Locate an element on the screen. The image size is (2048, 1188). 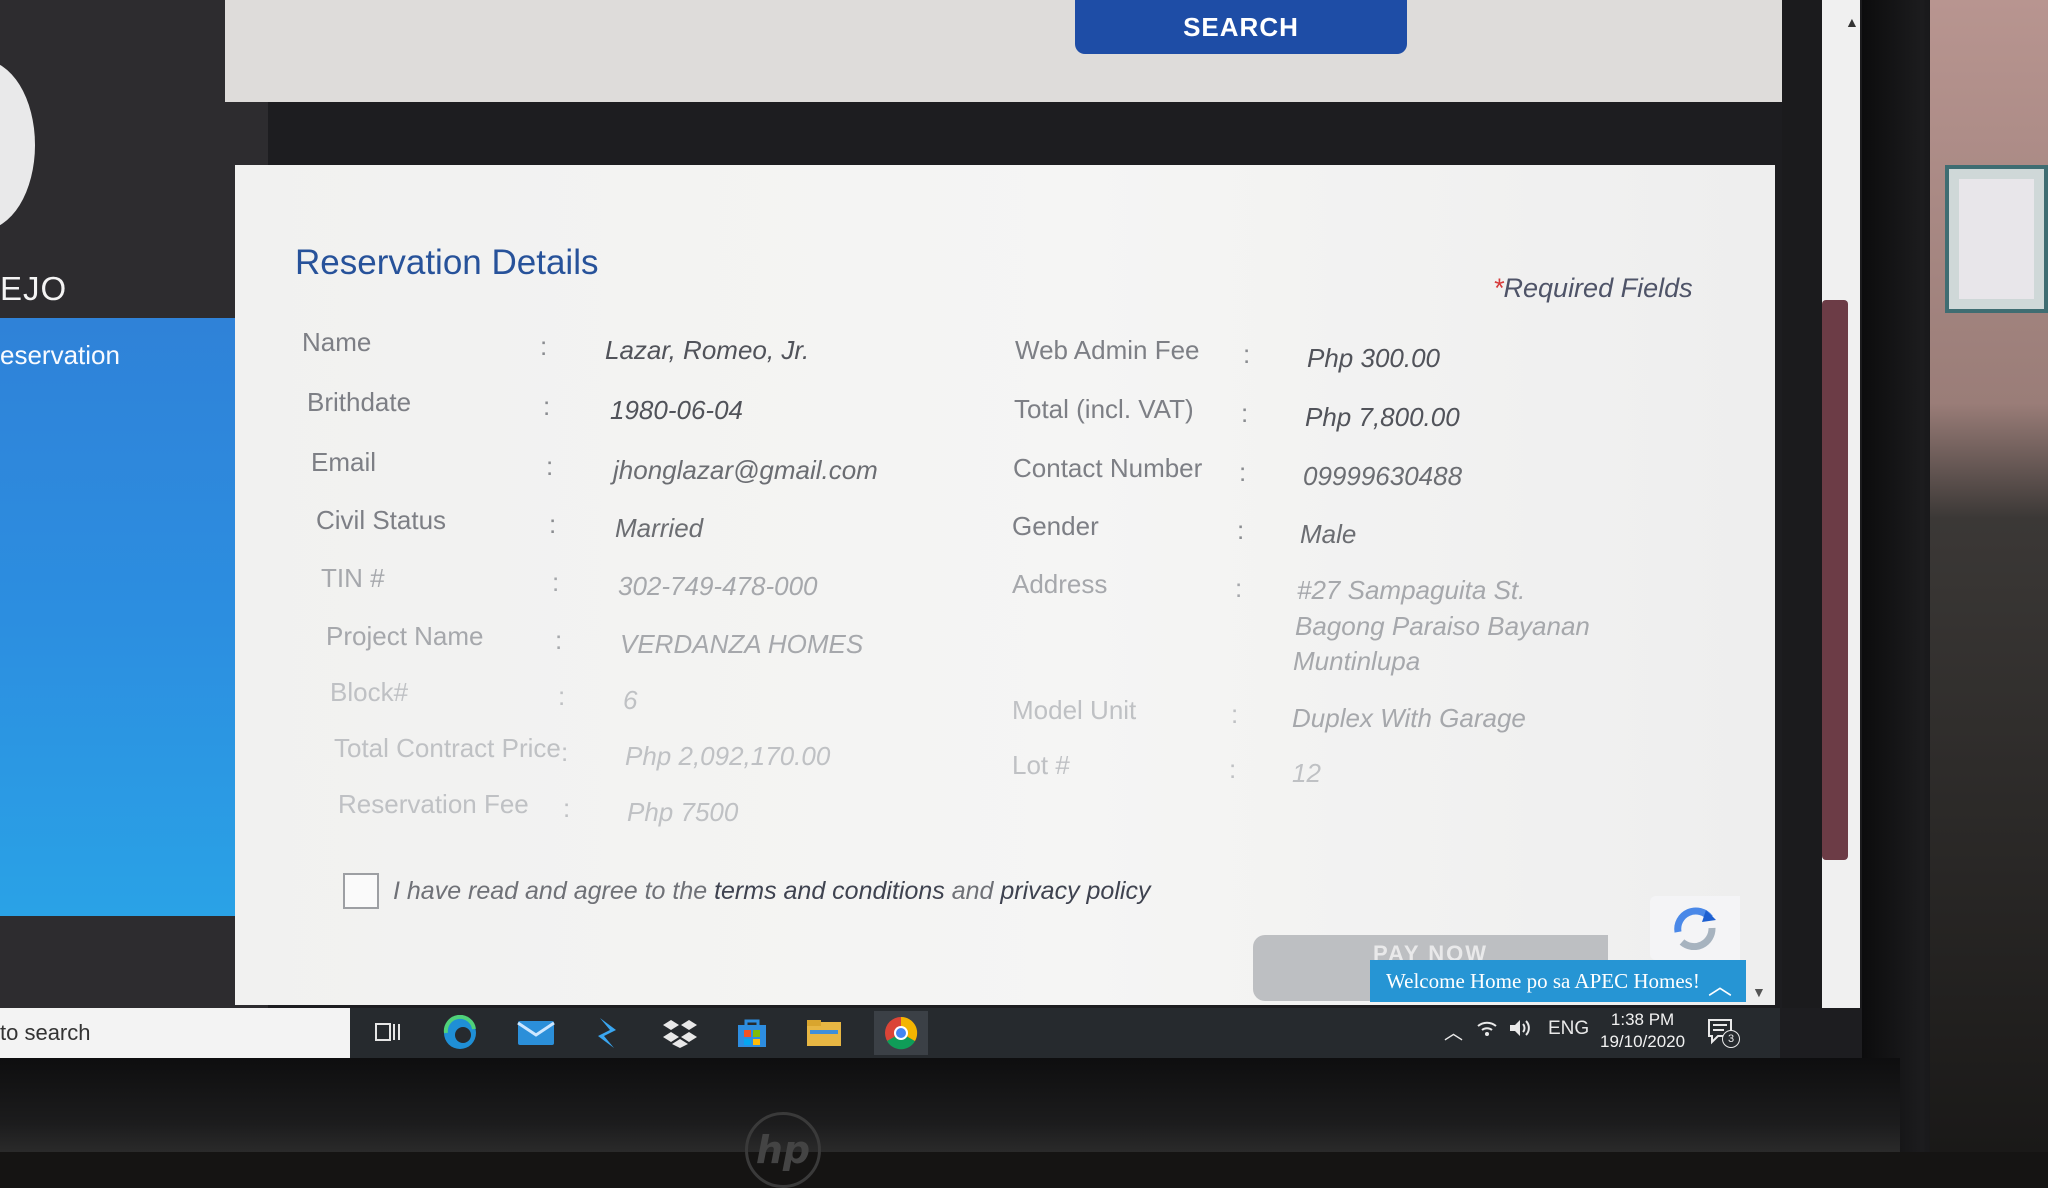
sidebar-item-label: eservation is located at coordinates (60, 355).